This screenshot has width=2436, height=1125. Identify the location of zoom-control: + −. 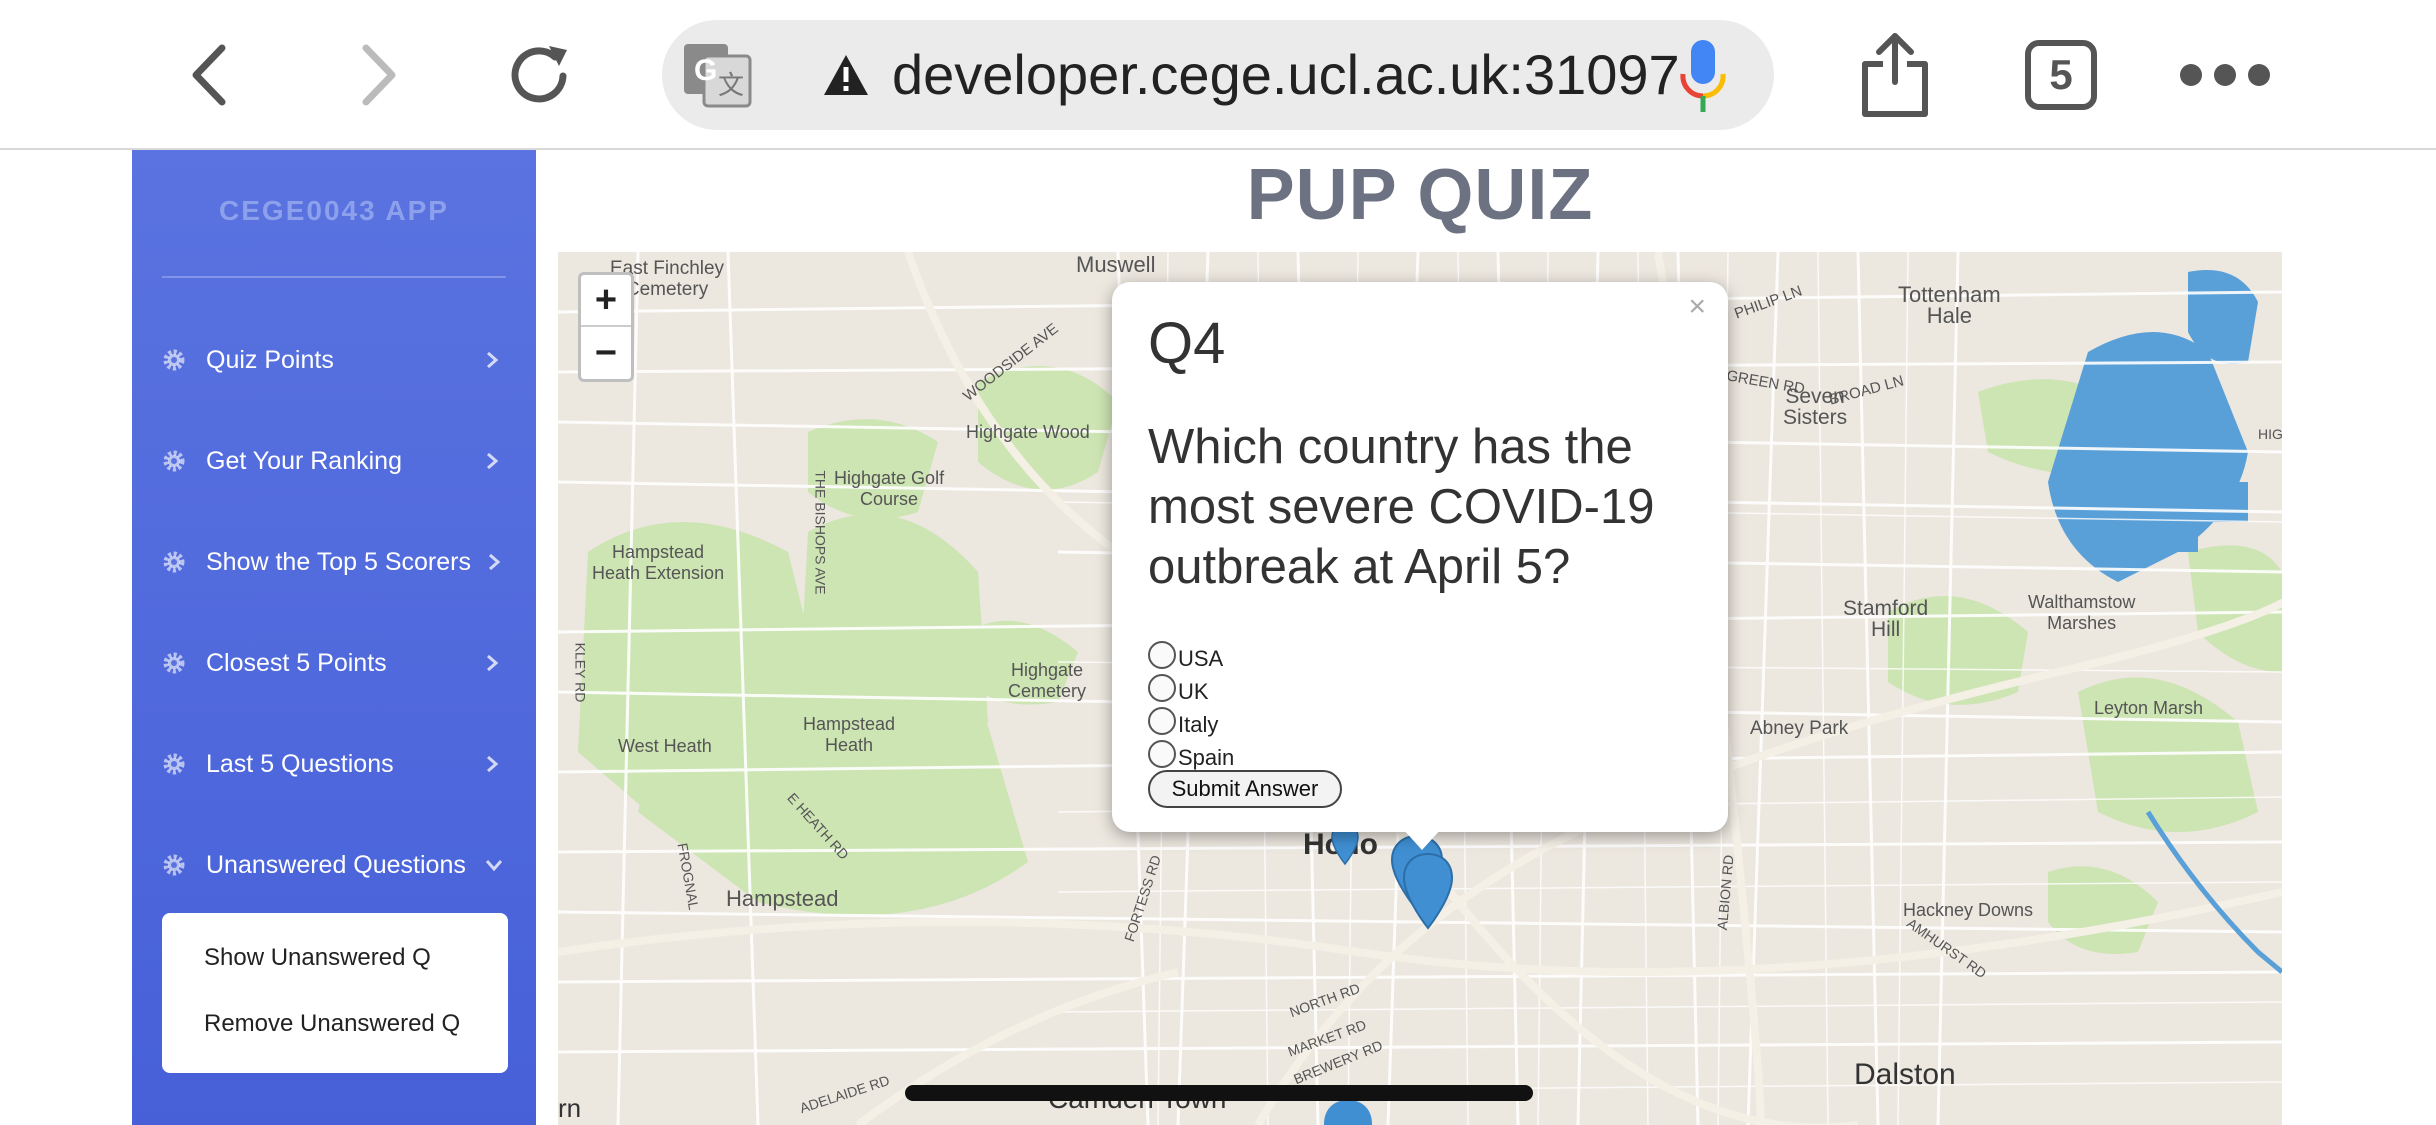
(606, 327).